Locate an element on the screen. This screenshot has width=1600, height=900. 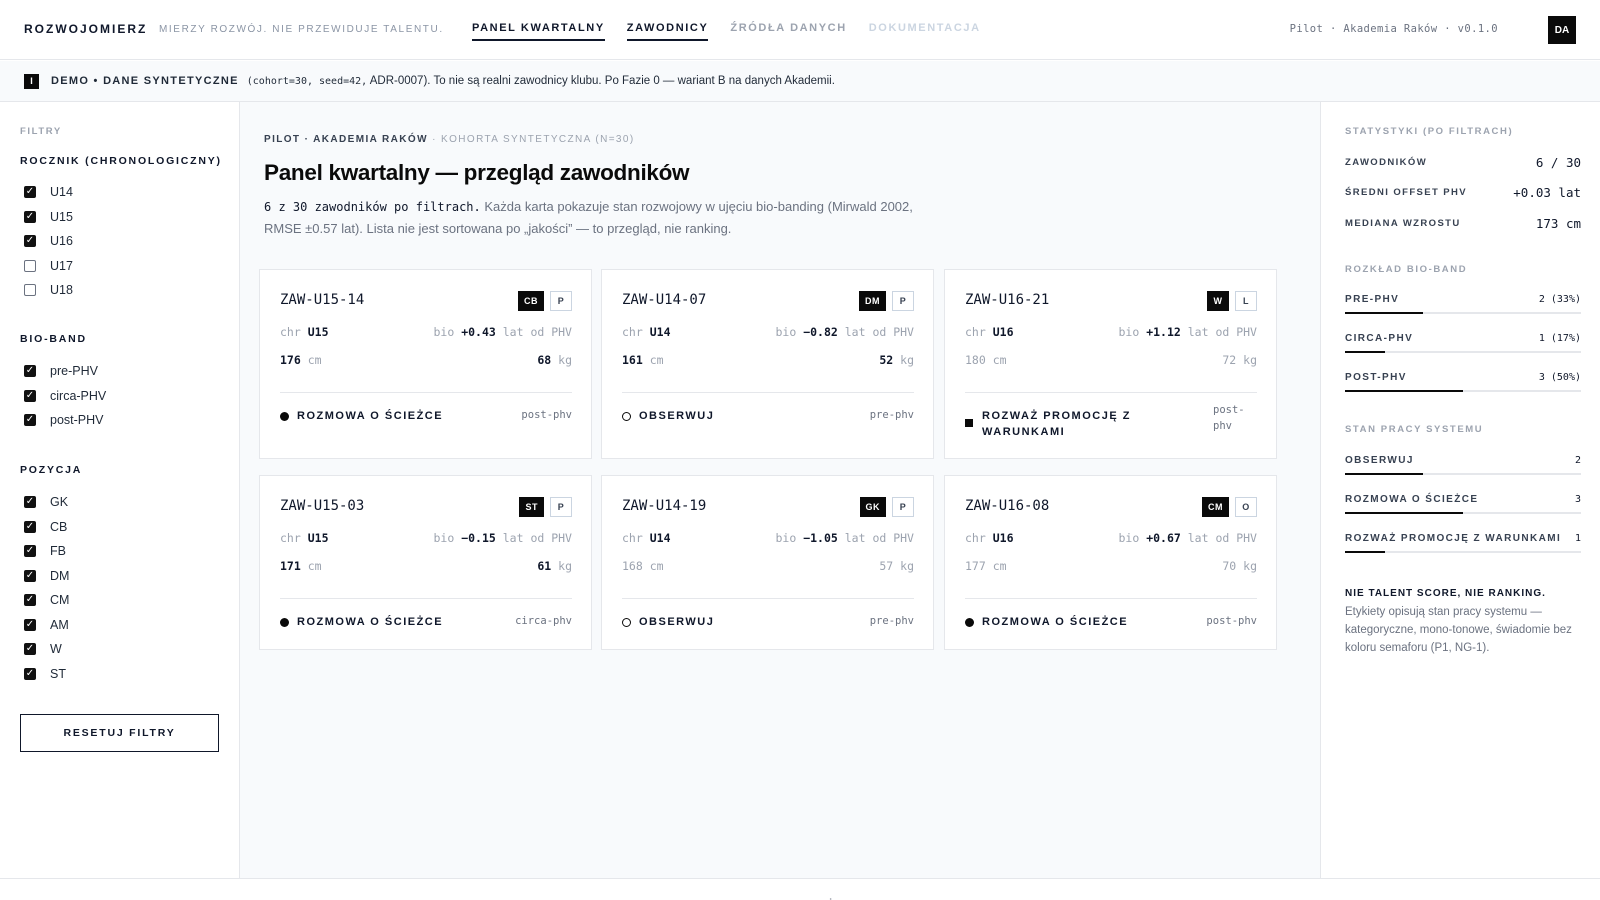
filter-option-label: circa-PHV is located at coordinates (78, 395).